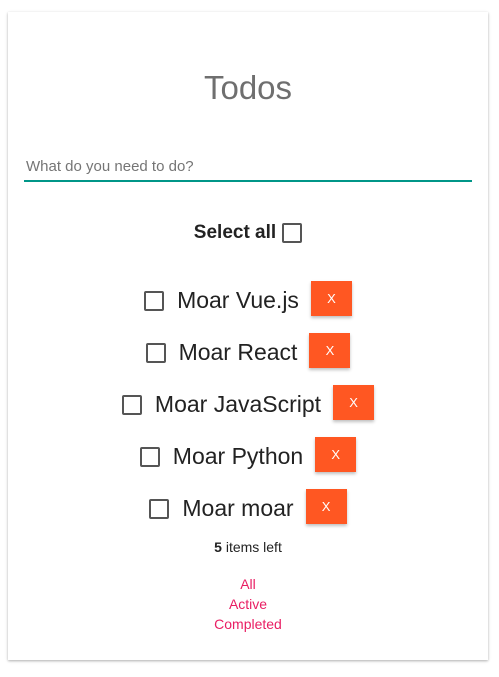 This screenshot has width=499, height=677. What do you see at coordinates (238, 352) in the screenshot?
I see `todo-label: Moar React` at bounding box center [238, 352].